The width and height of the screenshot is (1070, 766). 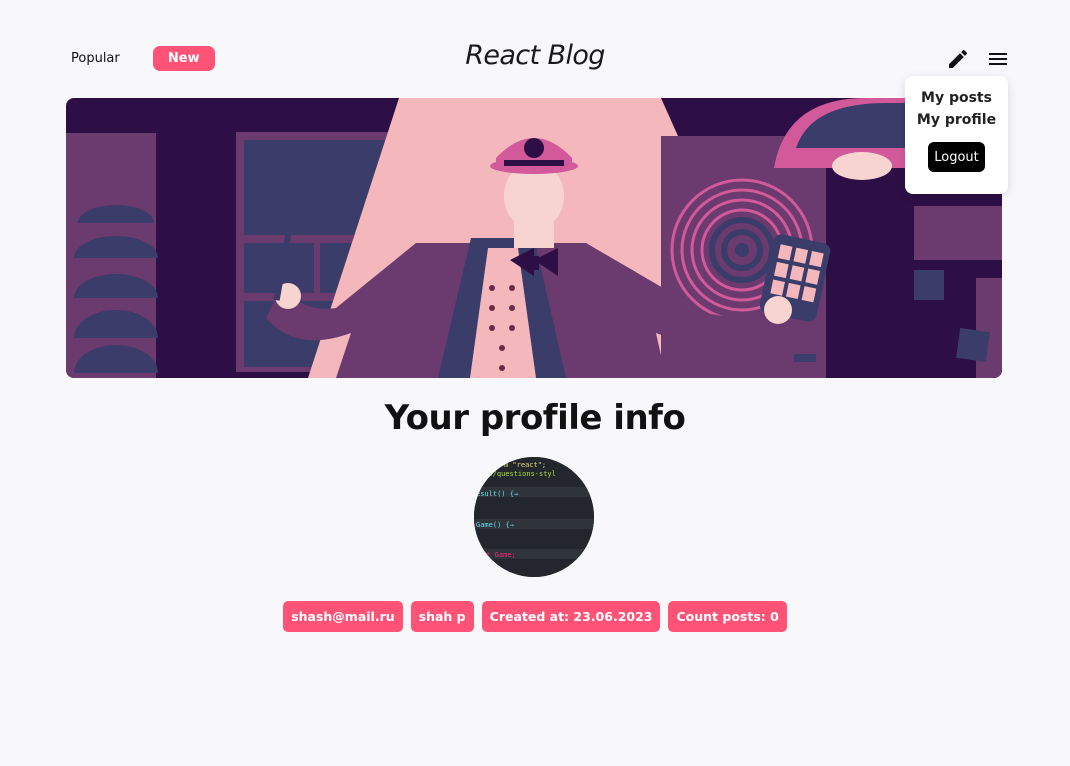 I want to click on avatar-code-line: Game() {→, so click(x=495, y=525).